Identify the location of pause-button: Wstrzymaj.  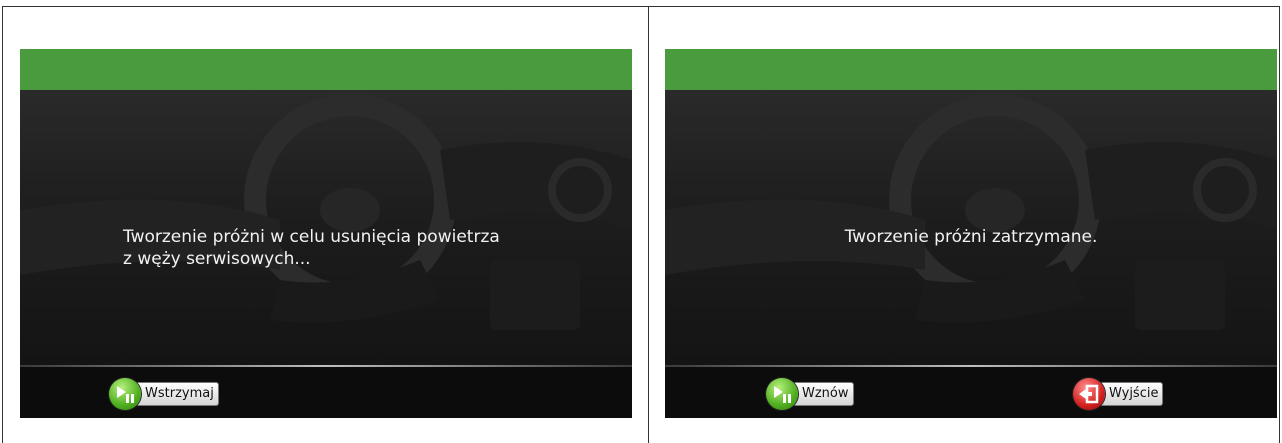
(164, 394).